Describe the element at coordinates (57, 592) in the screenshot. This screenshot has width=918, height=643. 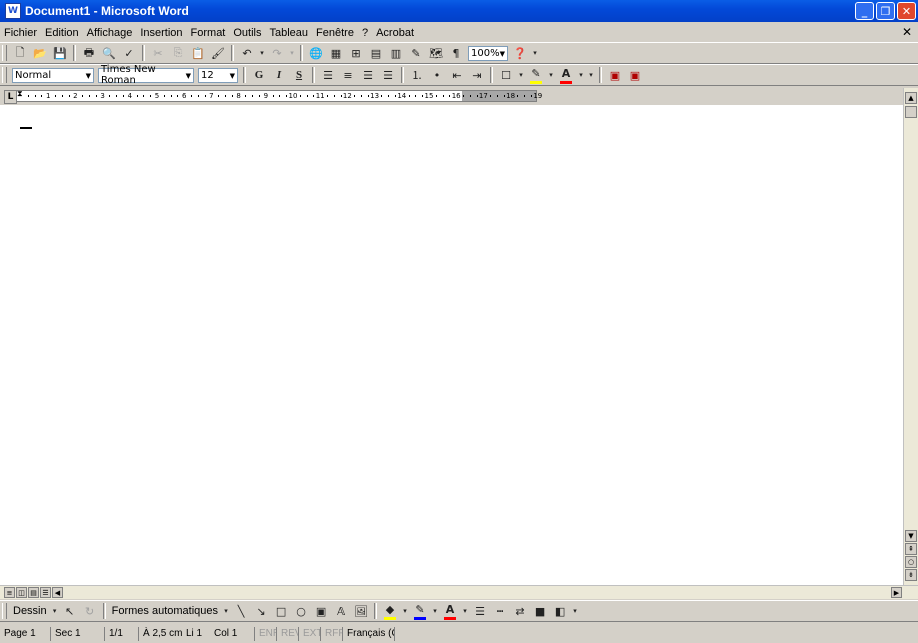
I see `scroll-left-icon: ◀` at that location.